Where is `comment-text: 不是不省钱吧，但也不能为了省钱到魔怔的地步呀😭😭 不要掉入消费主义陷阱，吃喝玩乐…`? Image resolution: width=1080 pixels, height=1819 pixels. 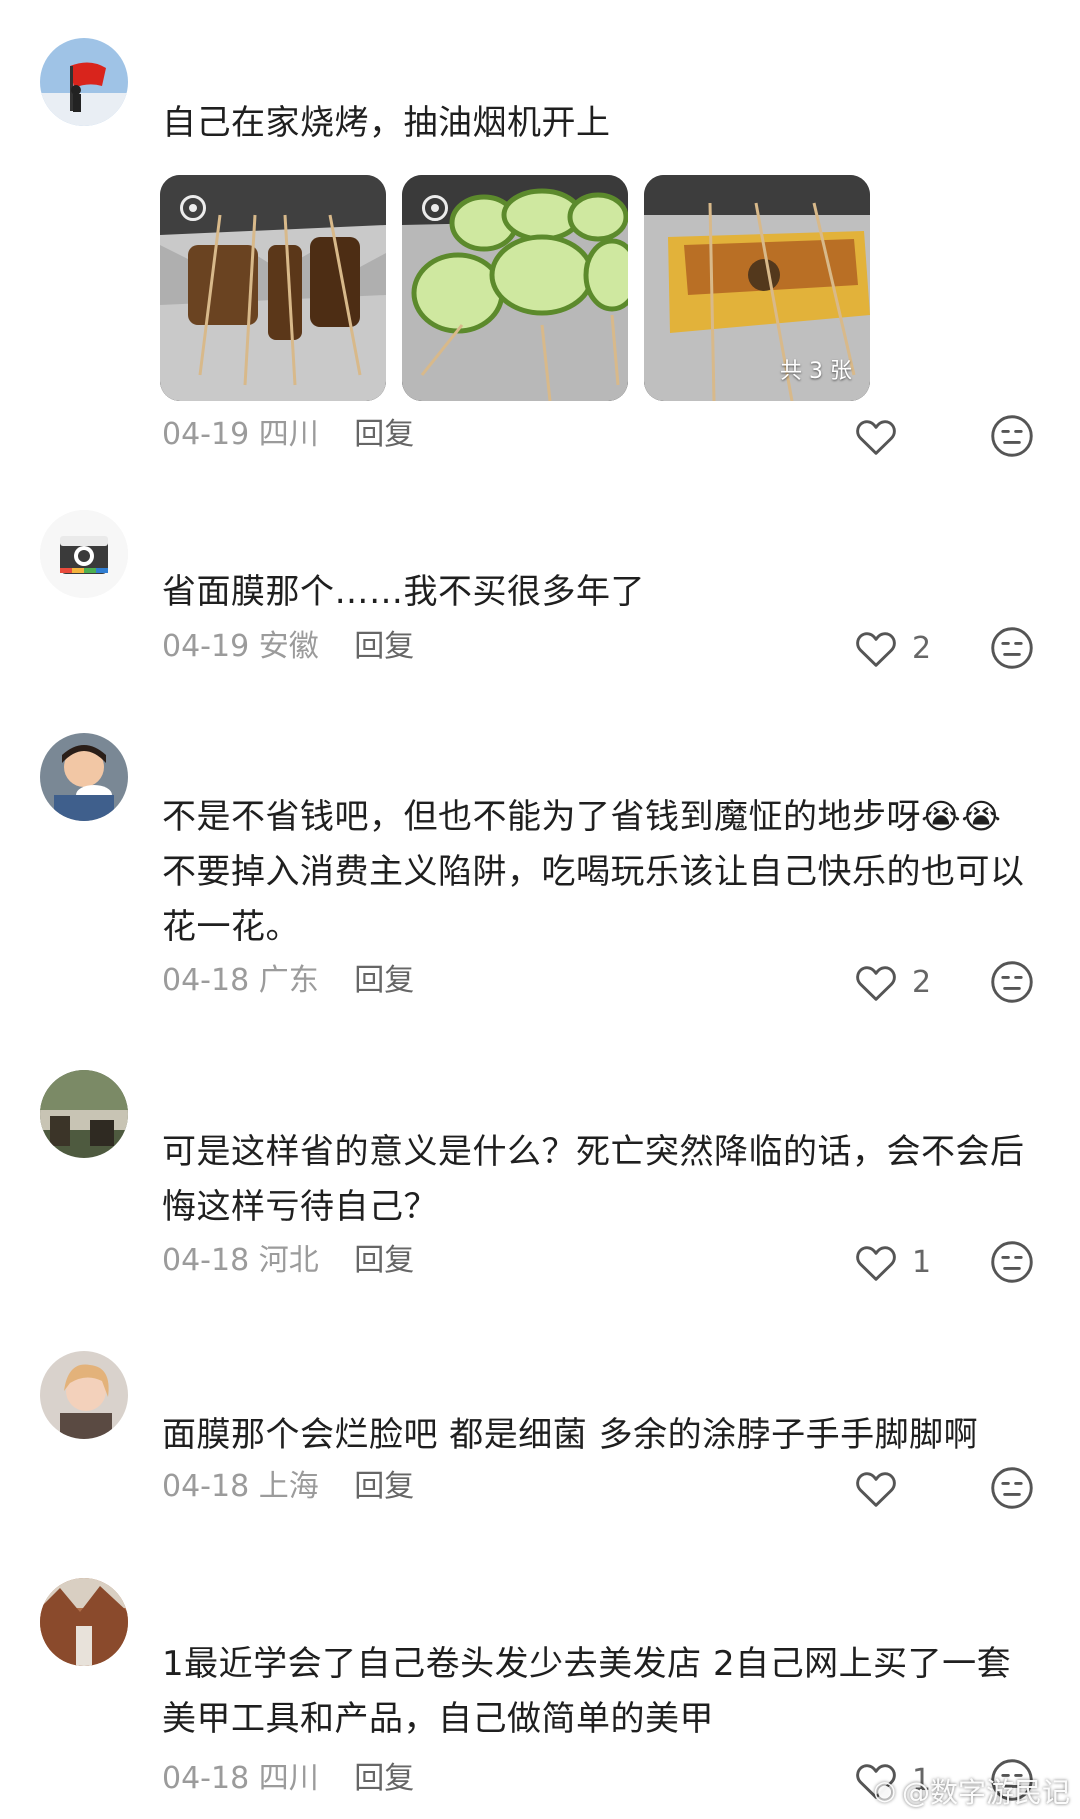
comment-text: 不是不省钱吧，但也不能为了省钱到魔怔的地步呀😭😭 不要掉入消费主义陷阱，吃喝玩乐… is located at coordinates (602, 872).